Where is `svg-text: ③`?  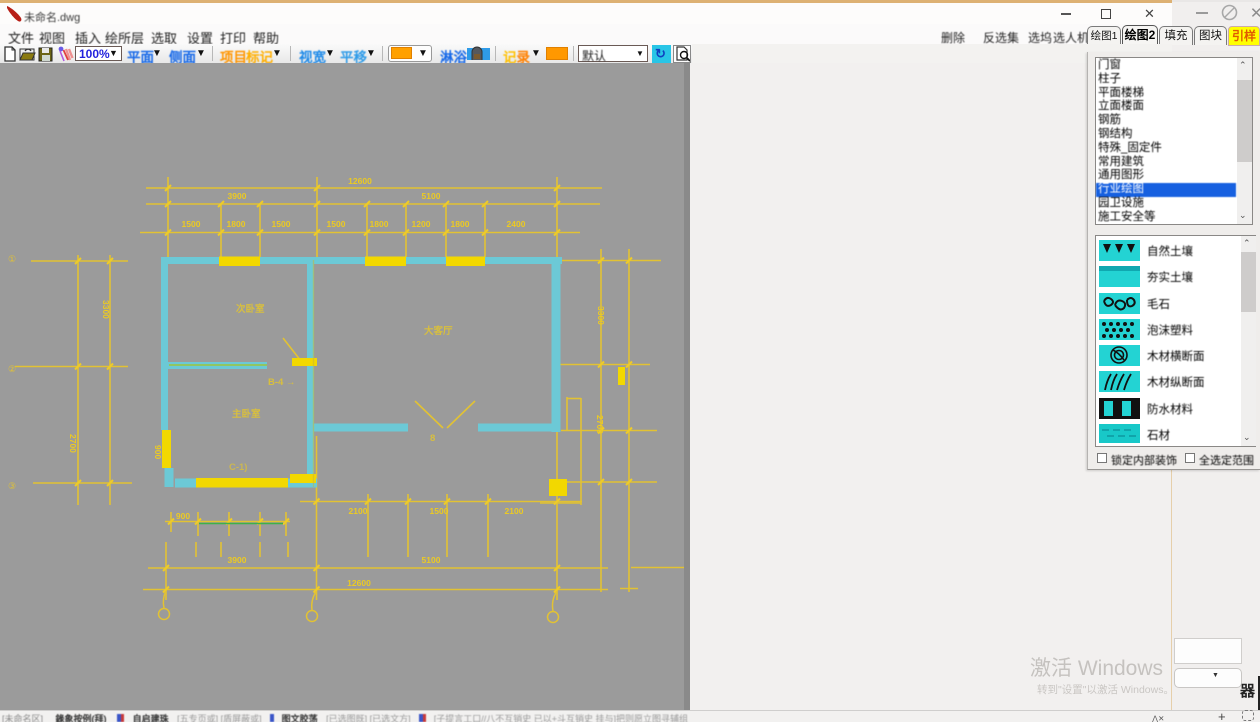
svg-text: ③ is located at coordinates (12, 486).